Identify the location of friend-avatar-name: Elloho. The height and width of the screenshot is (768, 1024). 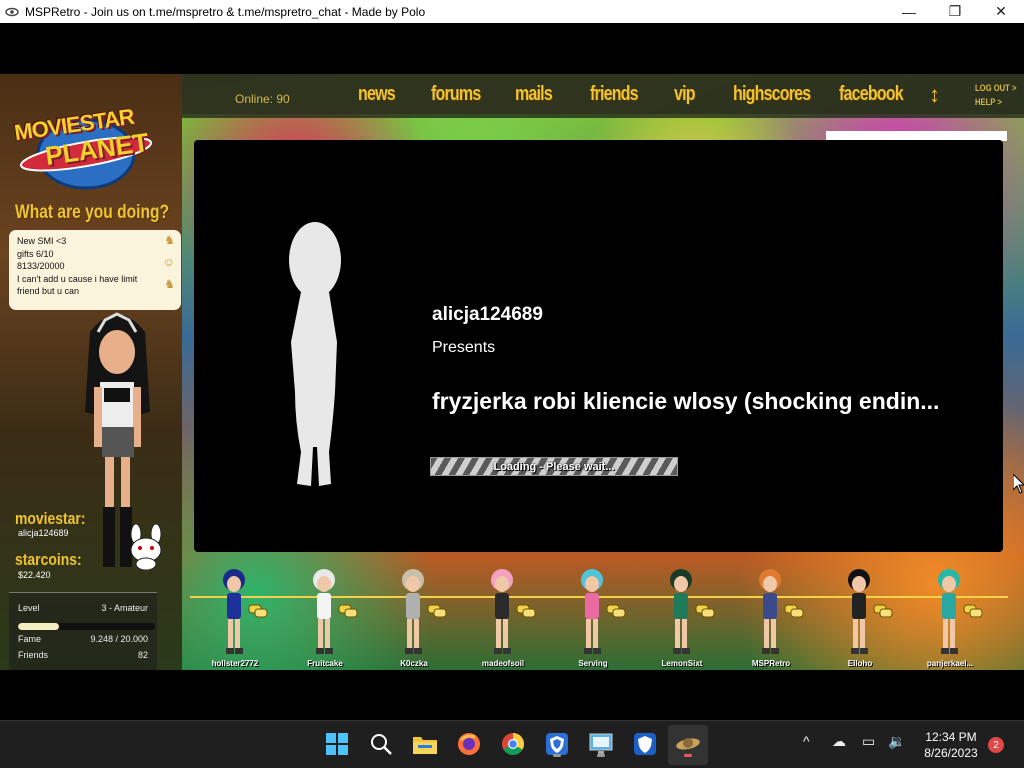
(860, 663).